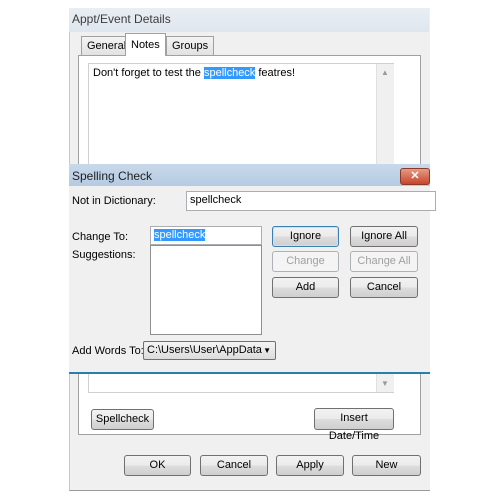 The width and height of the screenshot is (500, 500). I want to click on new-button: New, so click(386, 465).